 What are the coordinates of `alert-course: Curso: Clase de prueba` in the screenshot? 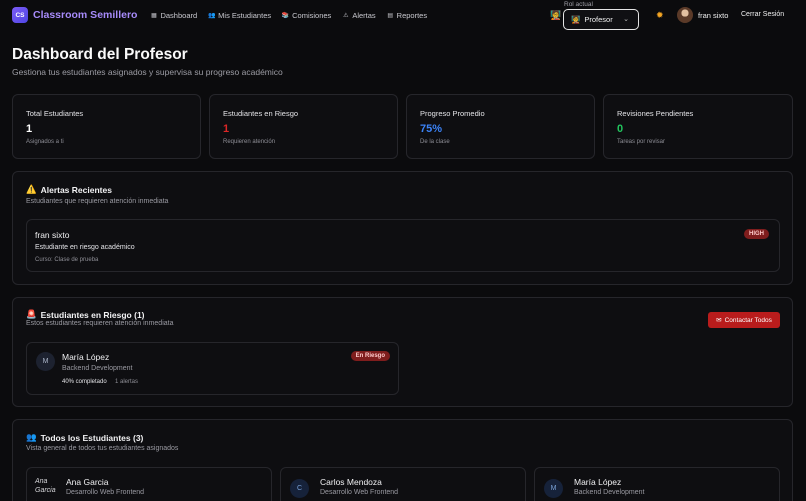 It's located at (67, 260).